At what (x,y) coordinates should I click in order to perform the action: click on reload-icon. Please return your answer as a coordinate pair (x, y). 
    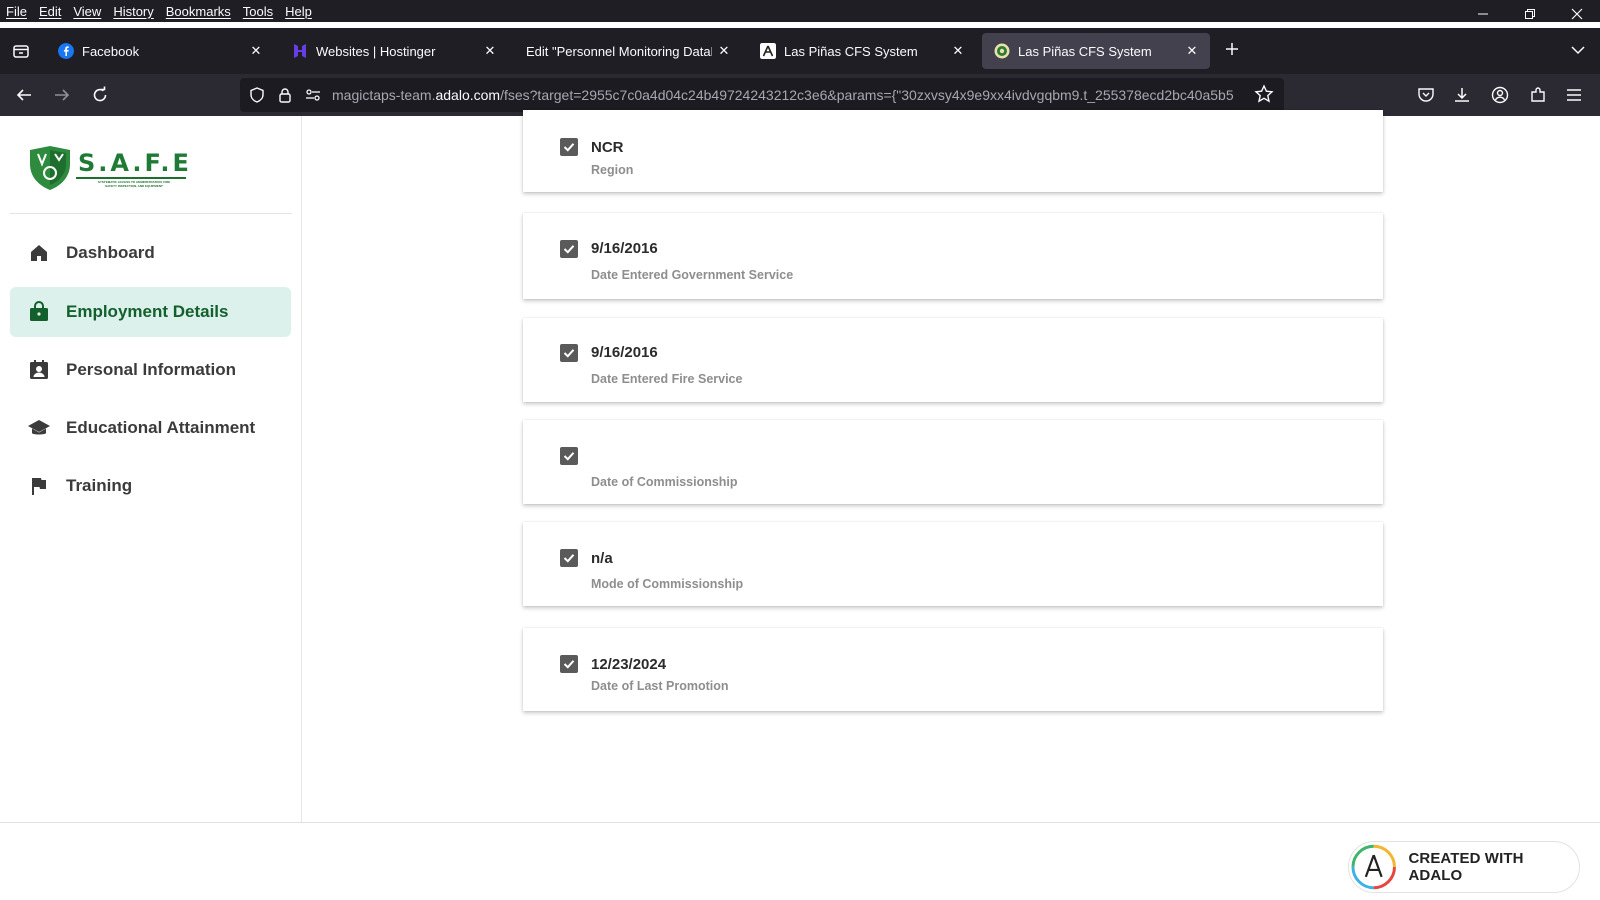
    Looking at the image, I should click on (100, 94).